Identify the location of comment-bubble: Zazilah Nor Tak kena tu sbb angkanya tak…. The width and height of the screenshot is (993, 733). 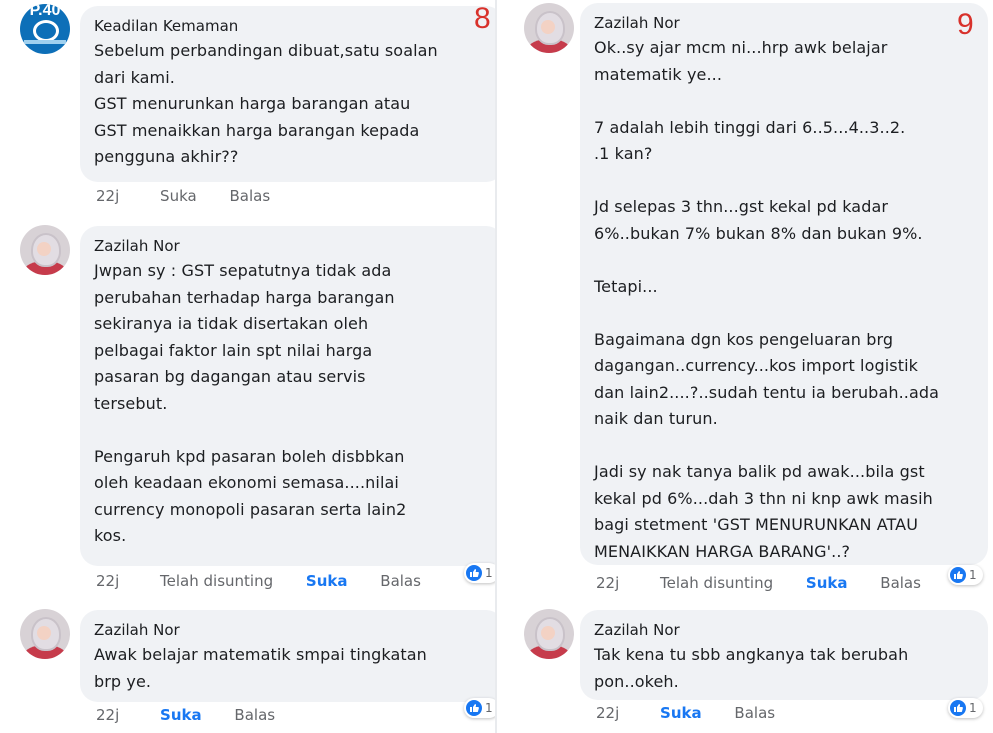
(784, 655).